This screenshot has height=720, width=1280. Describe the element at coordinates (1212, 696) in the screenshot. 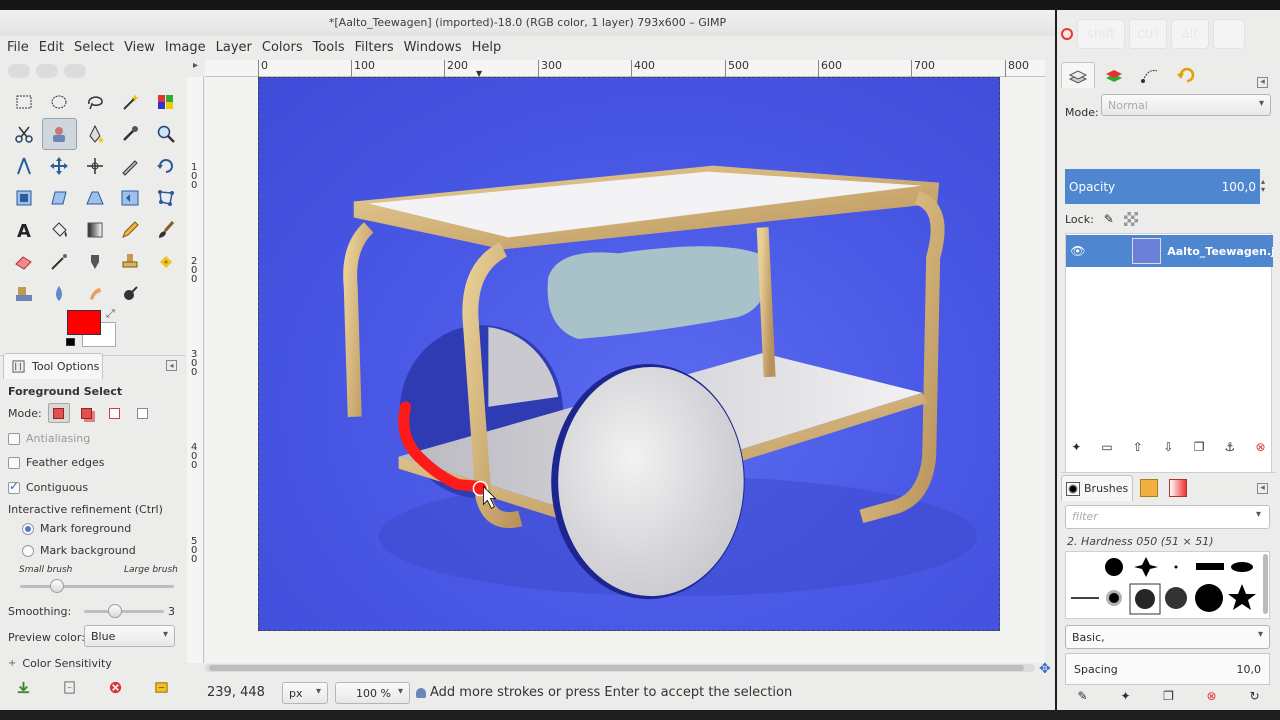

I see `delete-brush-icon: ⊗` at that location.